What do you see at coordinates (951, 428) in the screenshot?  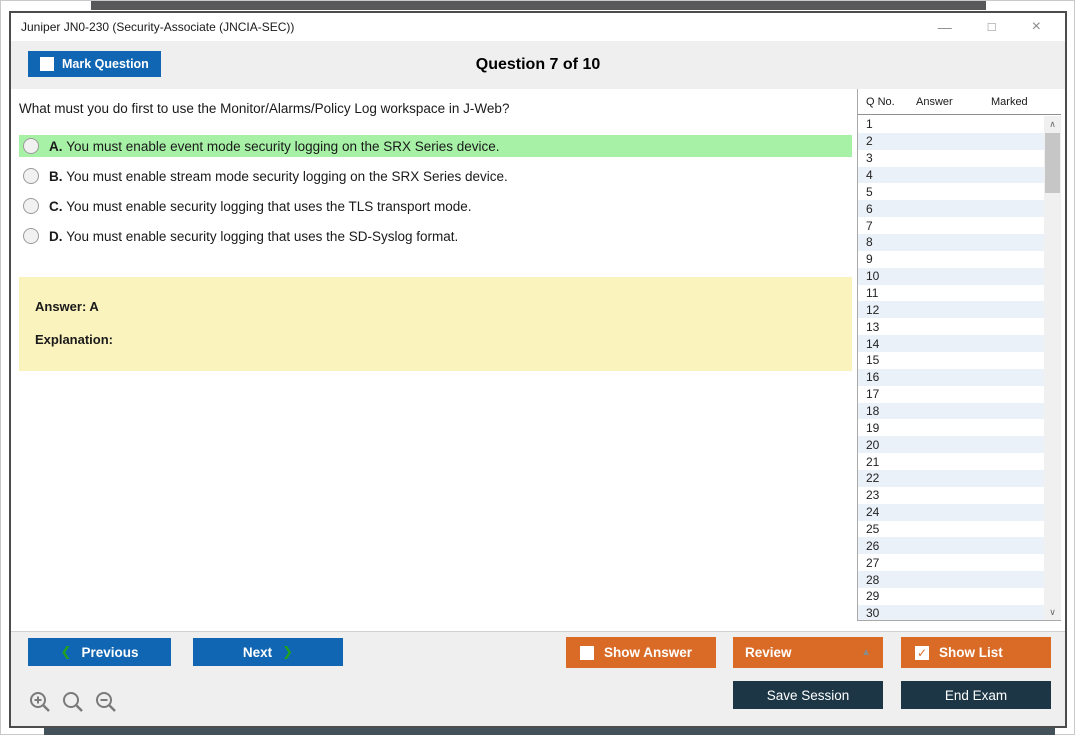 I see `question-list-row: 19` at bounding box center [951, 428].